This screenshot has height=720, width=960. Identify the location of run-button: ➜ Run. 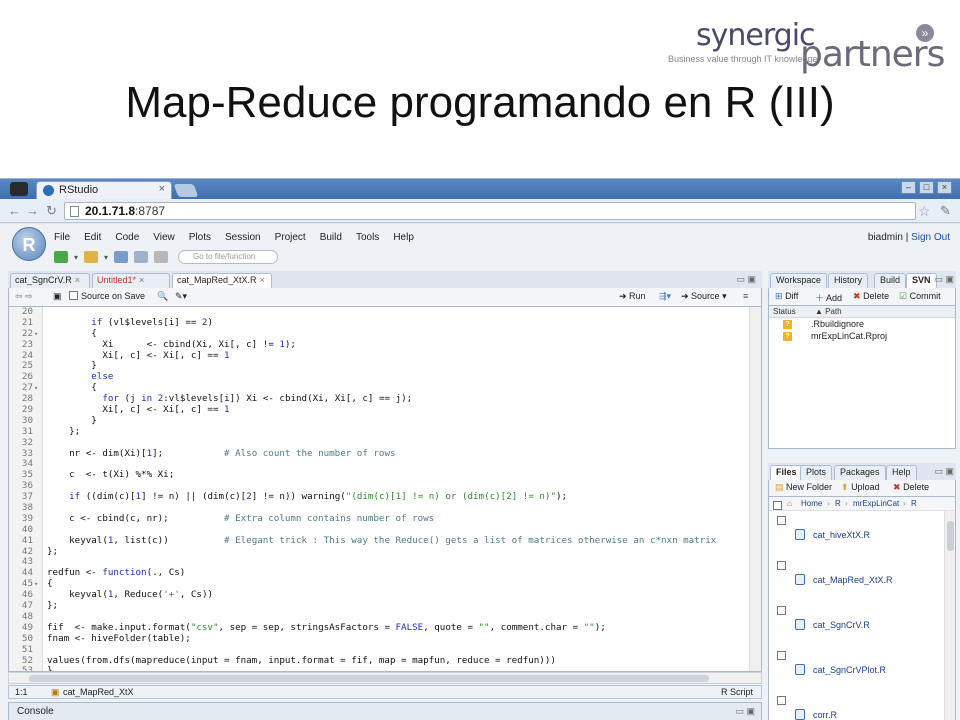
(632, 296).